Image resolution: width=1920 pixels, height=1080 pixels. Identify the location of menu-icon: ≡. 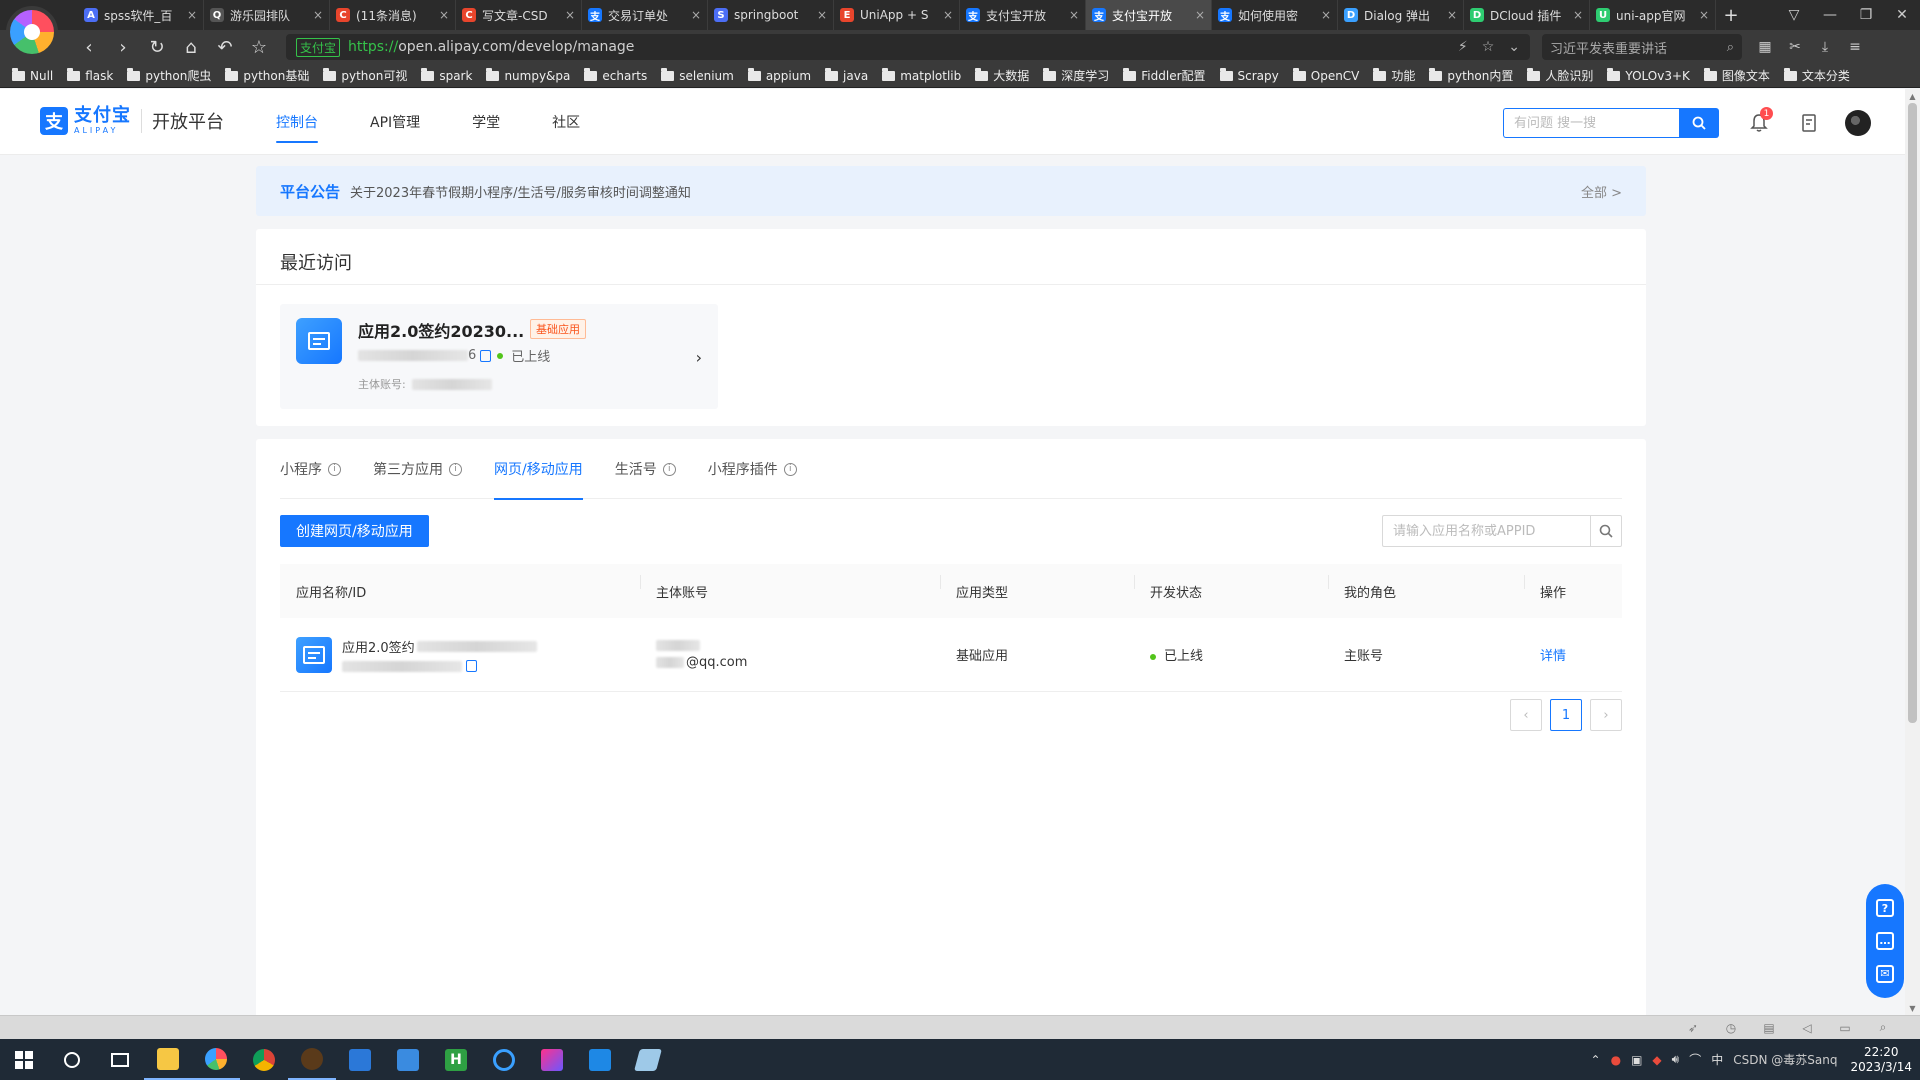
(1855, 47).